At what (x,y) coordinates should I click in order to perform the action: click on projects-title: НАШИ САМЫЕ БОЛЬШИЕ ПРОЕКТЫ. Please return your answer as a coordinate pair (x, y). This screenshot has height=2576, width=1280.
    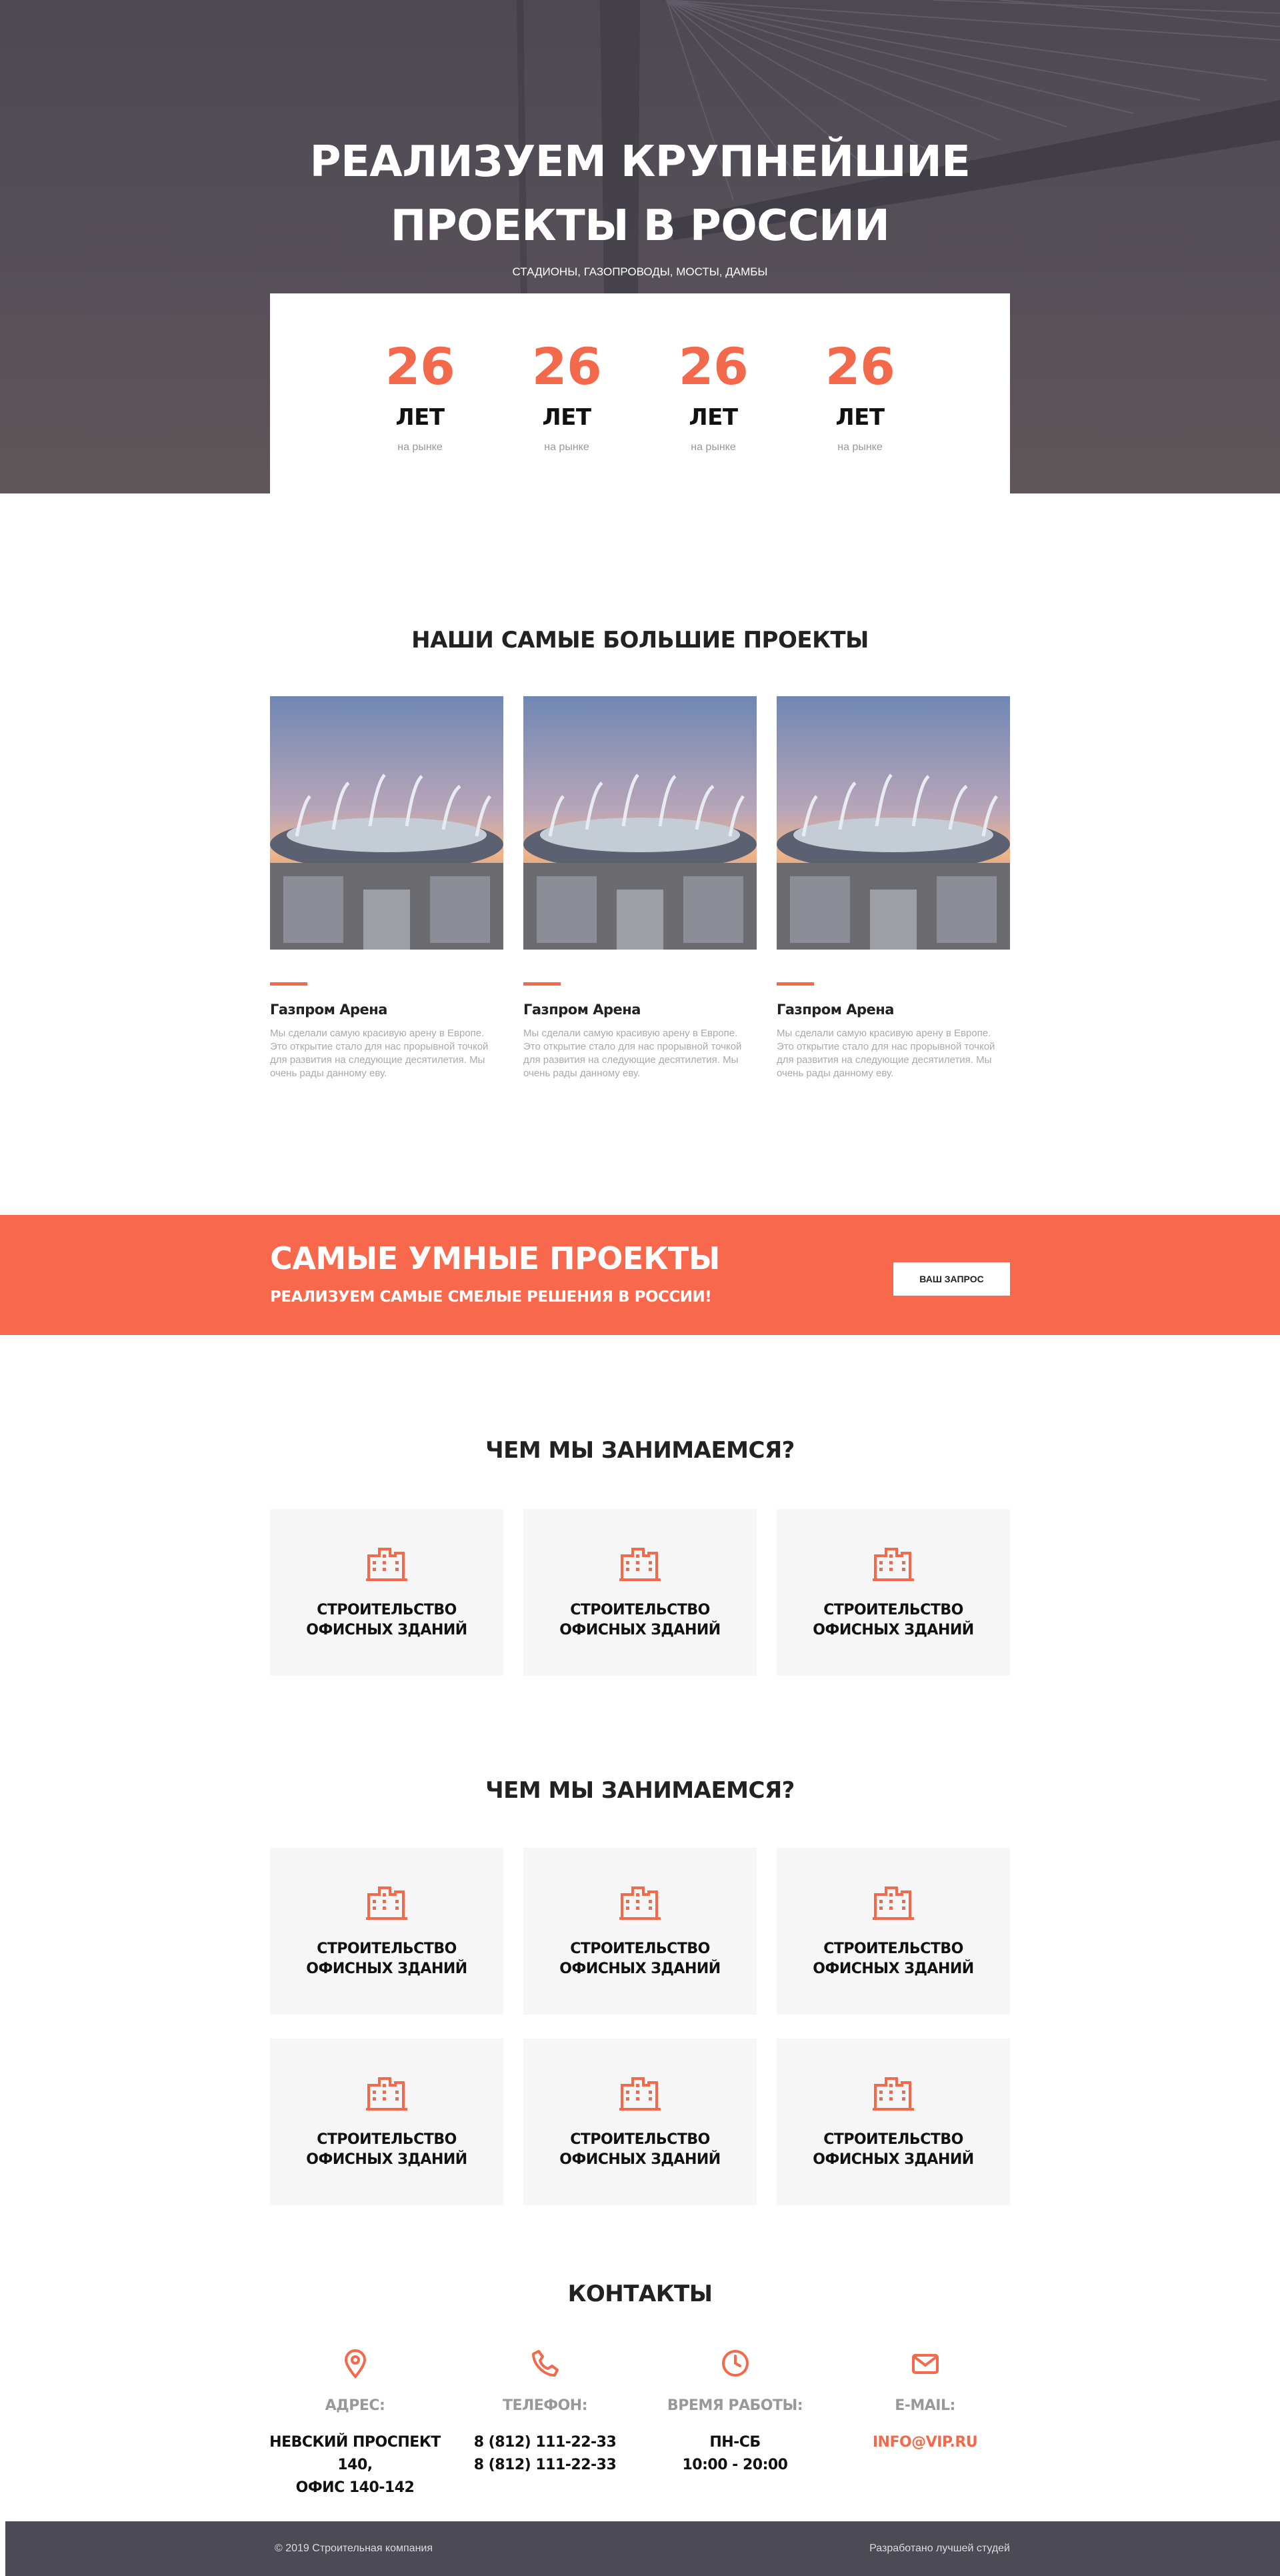
    Looking at the image, I should click on (640, 640).